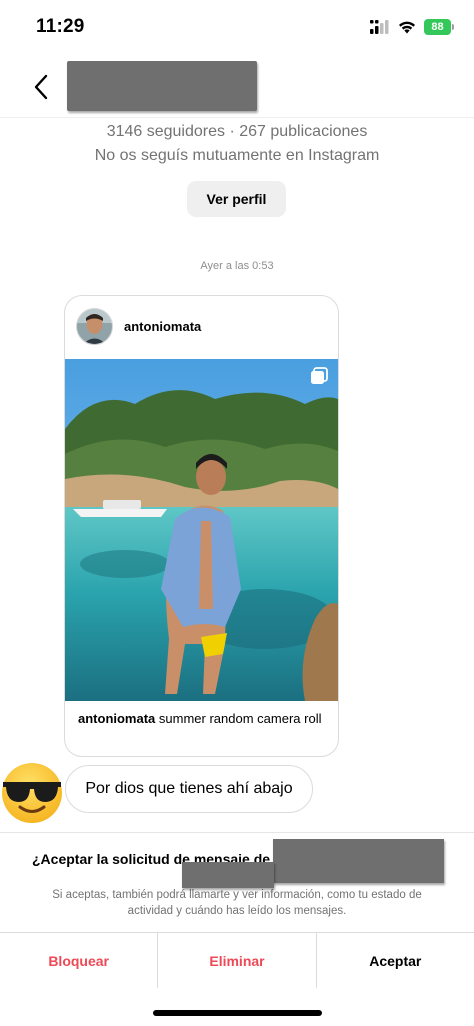  What do you see at coordinates (407, 27) in the screenshot?
I see `wifi-icon` at bounding box center [407, 27].